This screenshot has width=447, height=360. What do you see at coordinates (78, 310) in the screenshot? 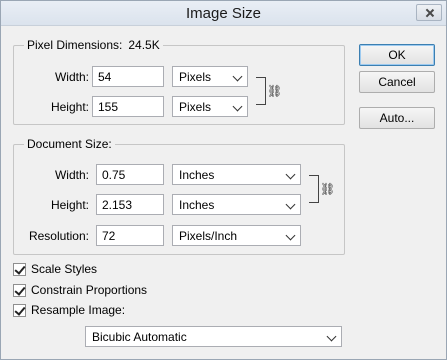
I see `resample-image-label: Resample Image:` at bounding box center [78, 310].